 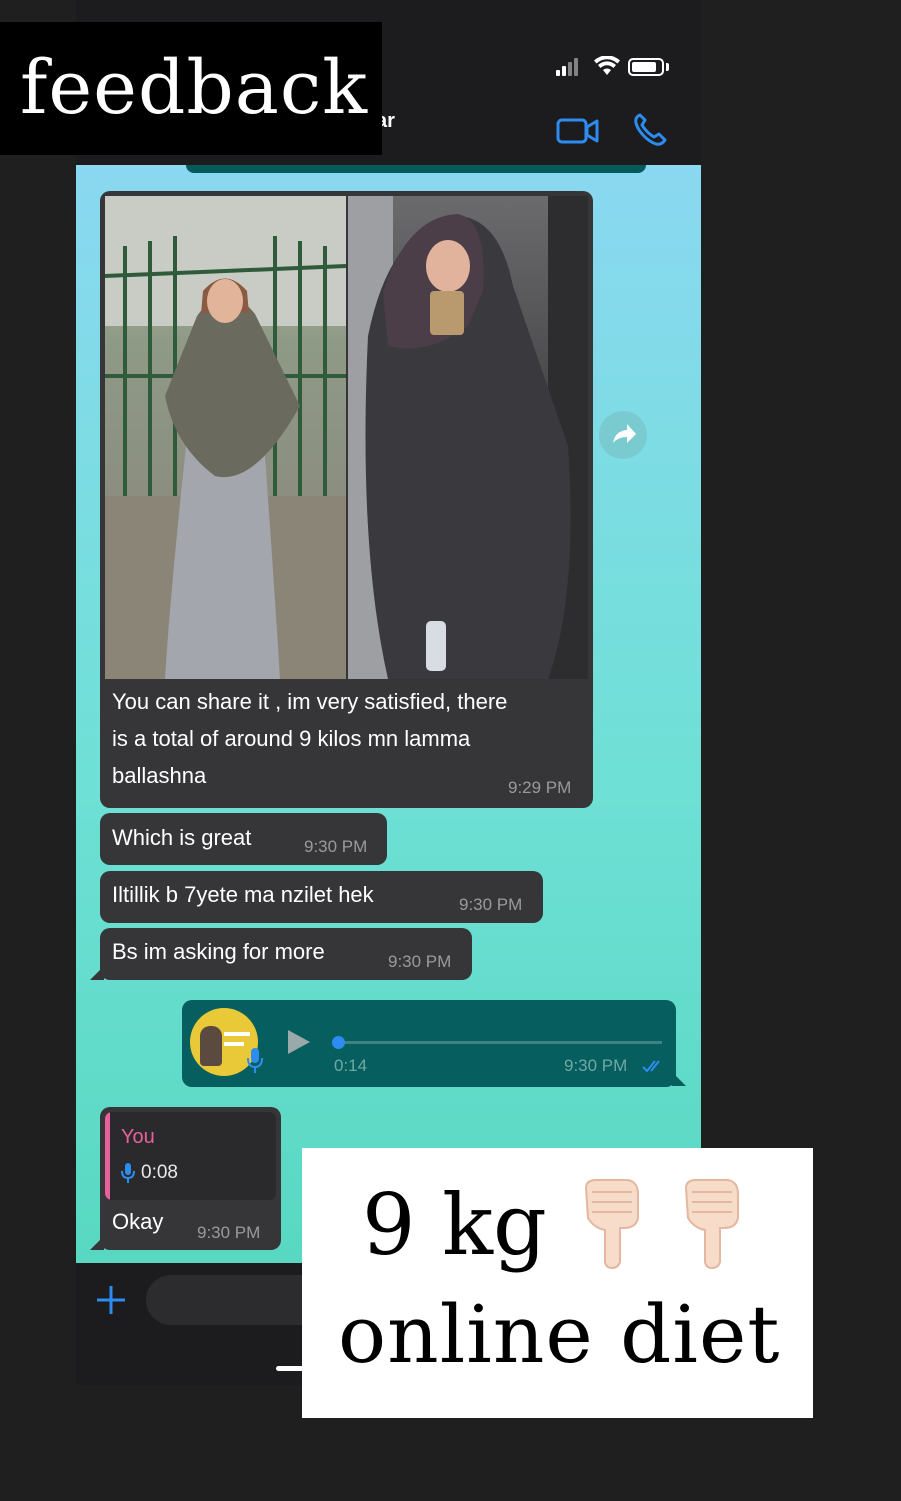 What do you see at coordinates (338, 1042) in the screenshot?
I see `audio-scrubber` at bounding box center [338, 1042].